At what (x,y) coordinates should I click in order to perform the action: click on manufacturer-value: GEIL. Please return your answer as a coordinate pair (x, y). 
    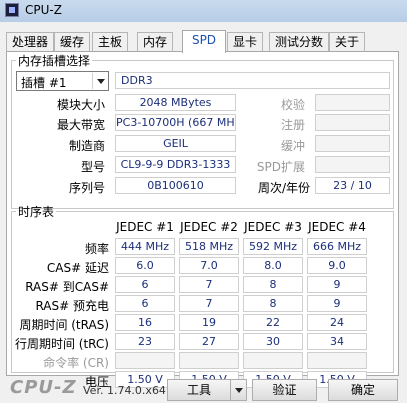
    Looking at the image, I should click on (175, 143).